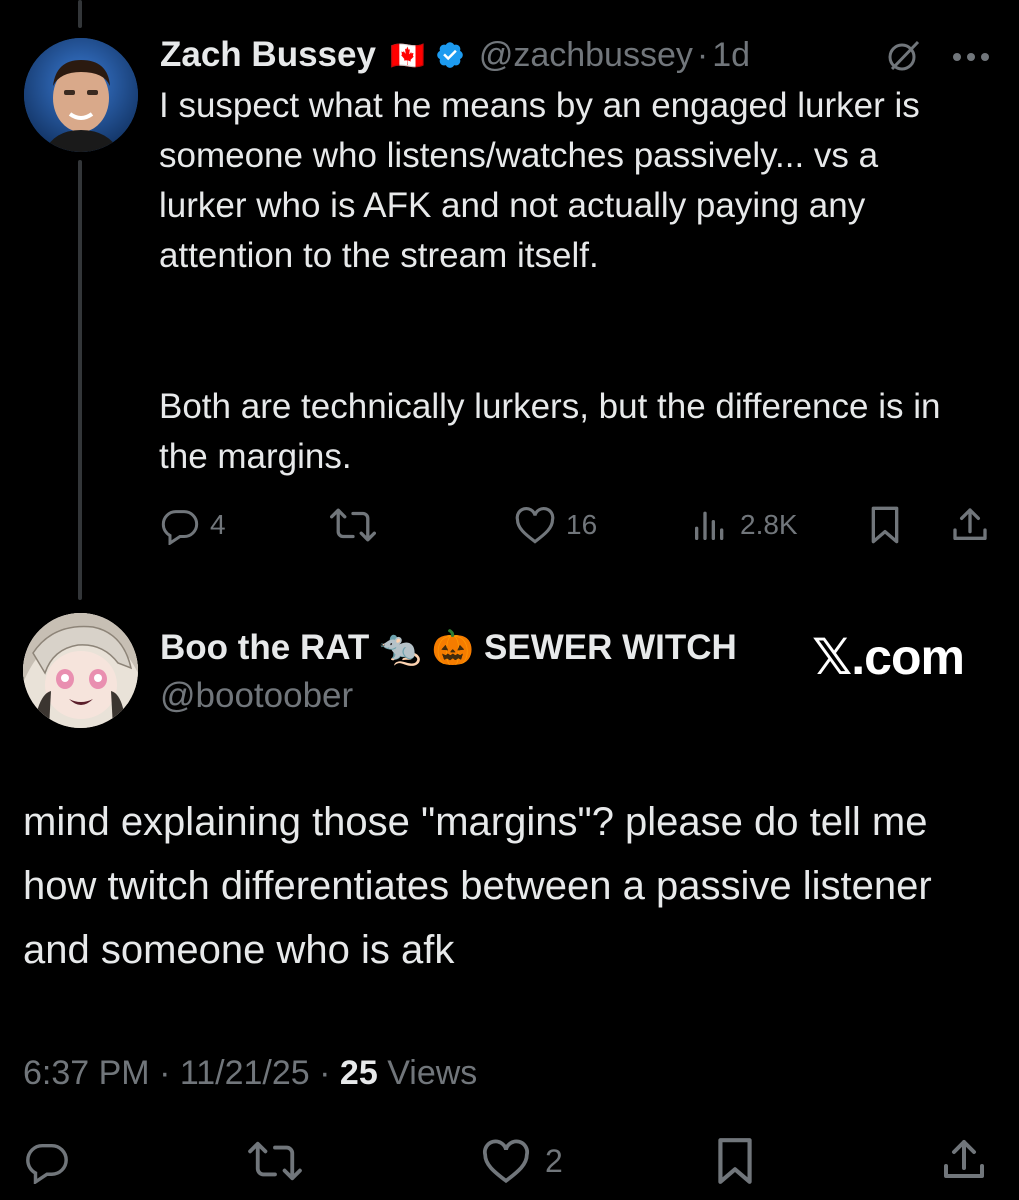  What do you see at coordinates (769, 524) in the screenshot?
I see `views-count: 2.8K` at bounding box center [769, 524].